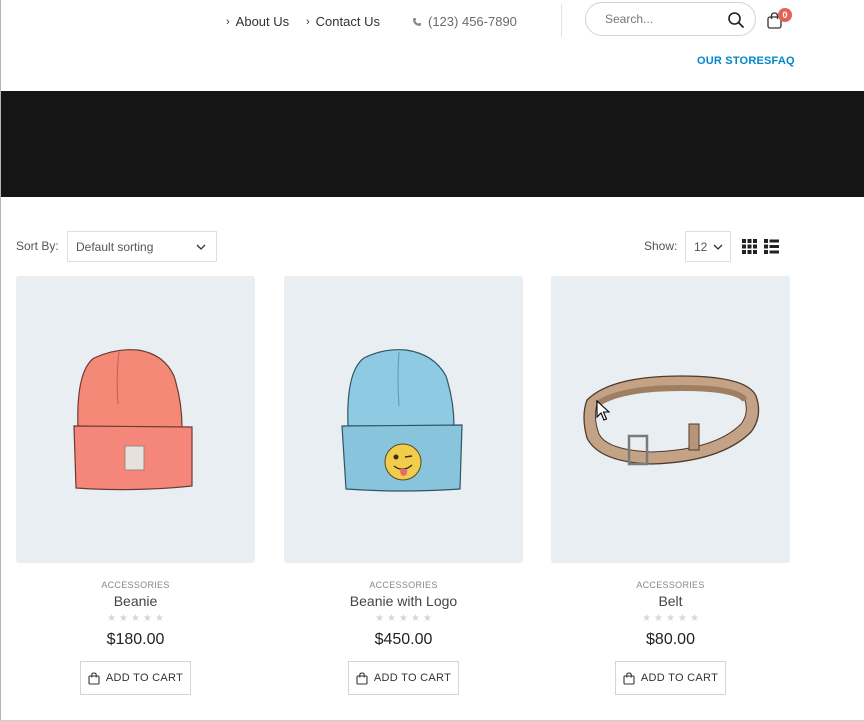 The image size is (864, 721). I want to click on product-name: Belt, so click(670, 601).